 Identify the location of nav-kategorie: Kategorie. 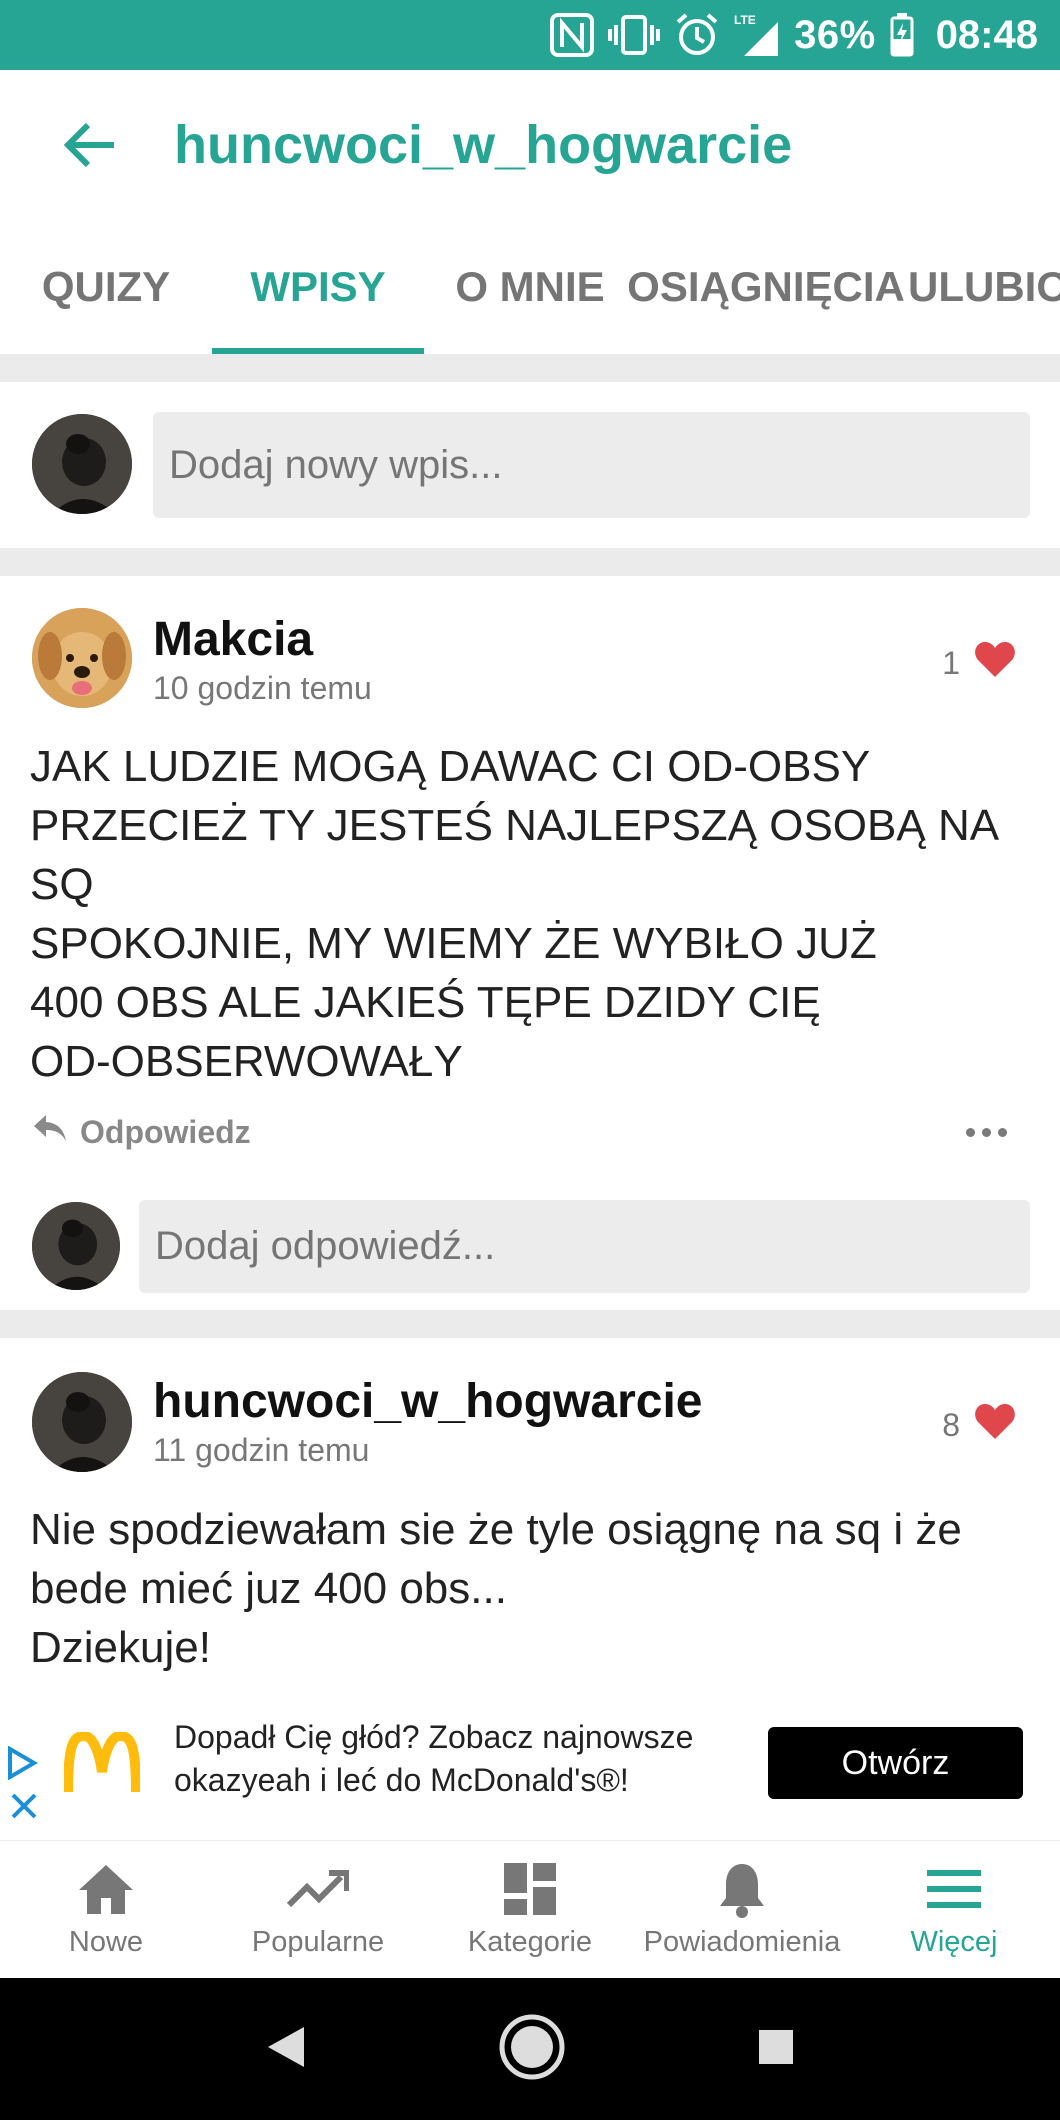
(530, 1909).